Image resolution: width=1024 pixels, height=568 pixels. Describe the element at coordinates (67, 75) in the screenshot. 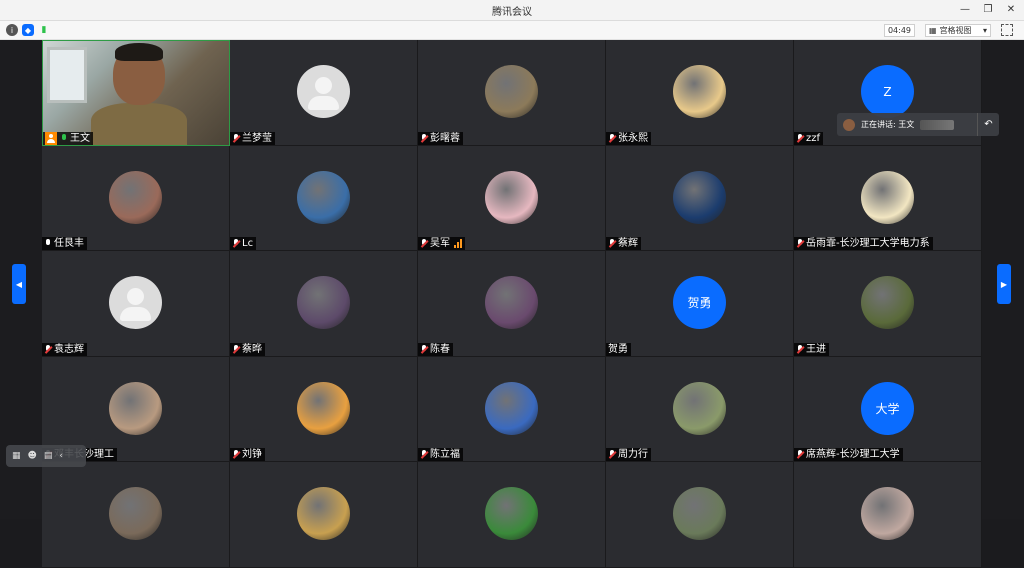

I see `video-window` at that location.